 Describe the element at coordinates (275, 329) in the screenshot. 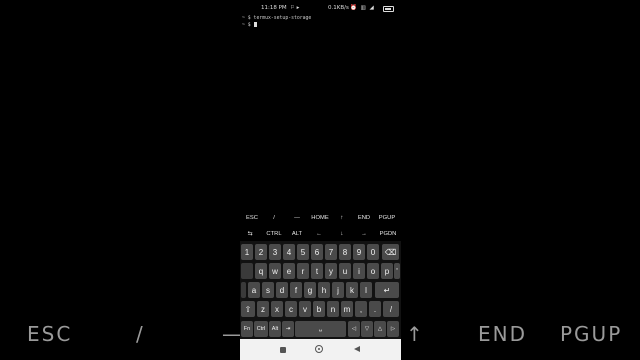

I see `alt-key-kbd: Alt` at that location.